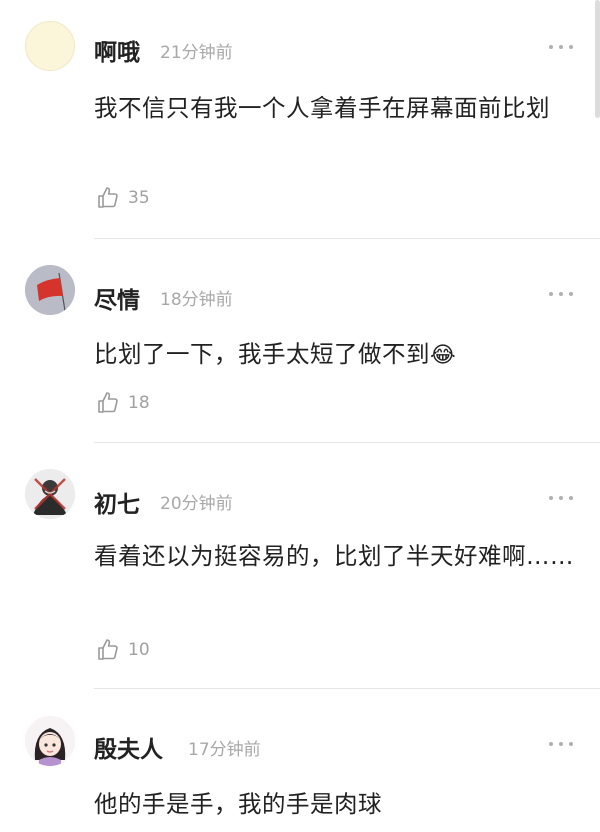 The width and height of the screenshot is (600, 832). What do you see at coordinates (123, 403) in the screenshot?
I see `like-button: 18` at bounding box center [123, 403].